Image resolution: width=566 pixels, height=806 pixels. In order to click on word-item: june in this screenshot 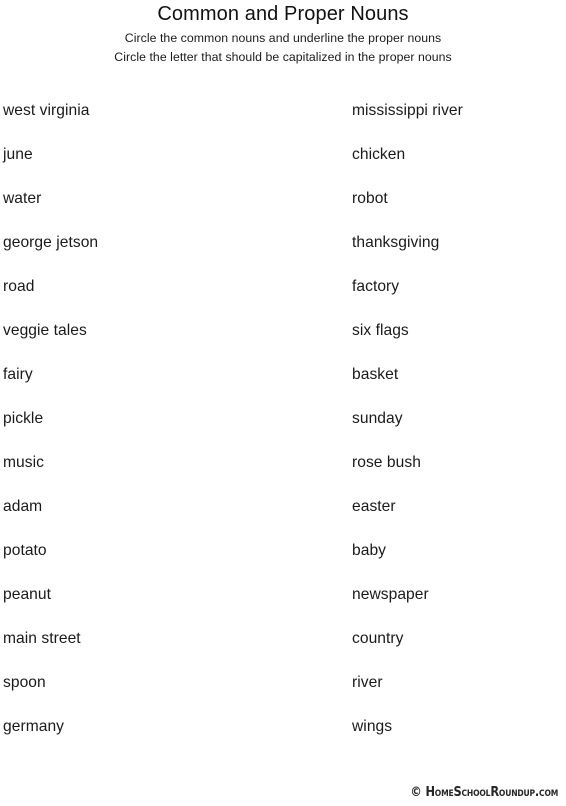, I will do `click(168, 165)`.